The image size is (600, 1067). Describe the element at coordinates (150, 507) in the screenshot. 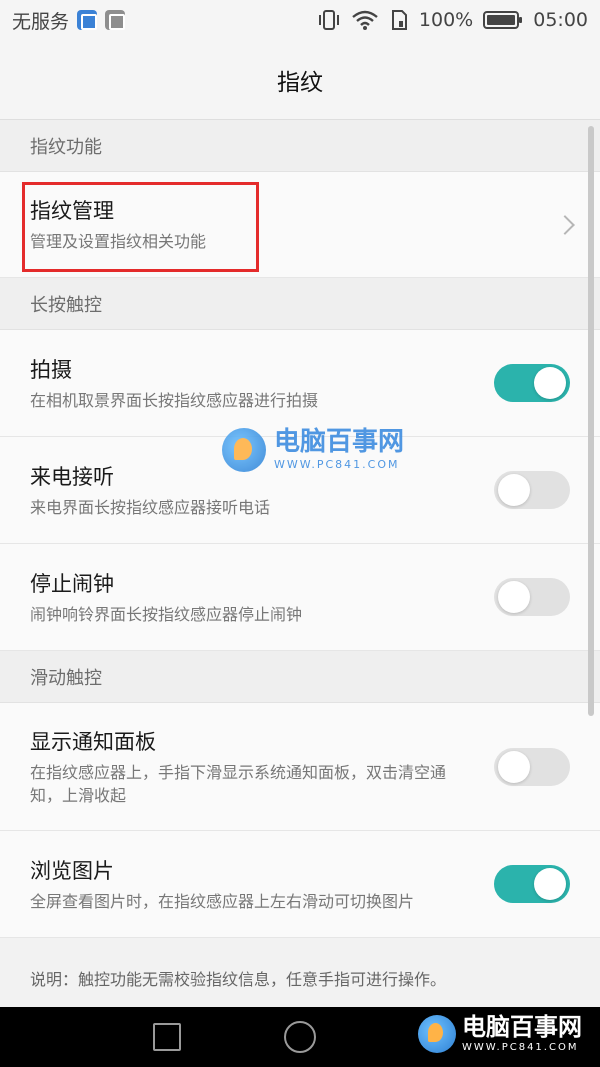

I see `answer-call-subtitle: 来电界面长按指纹感应器接听电话` at that location.